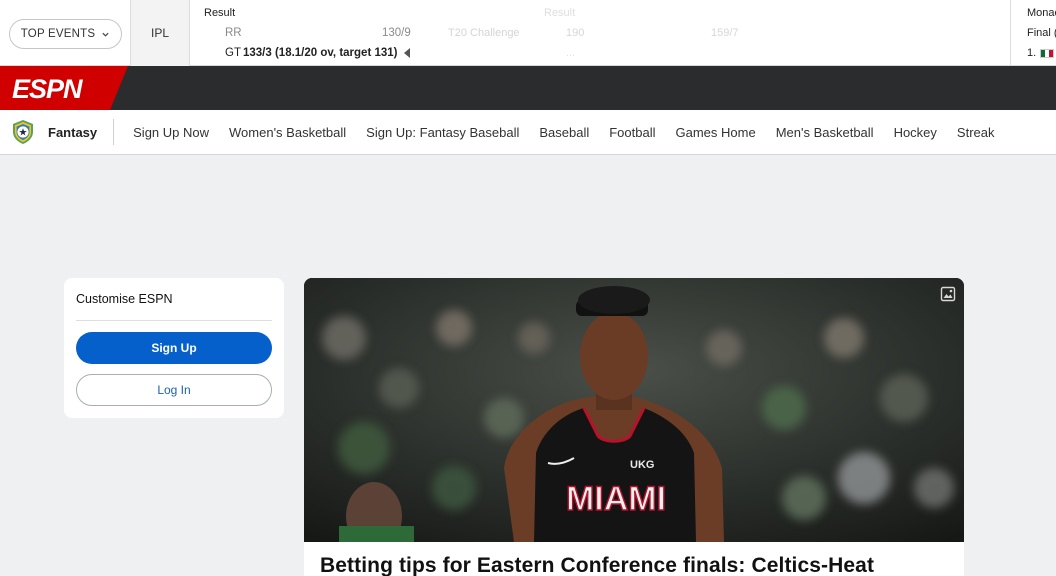 This screenshot has height=576, width=1056. Describe the element at coordinates (575, 33) in the screenshot. I see `team-score: 190` at that location.